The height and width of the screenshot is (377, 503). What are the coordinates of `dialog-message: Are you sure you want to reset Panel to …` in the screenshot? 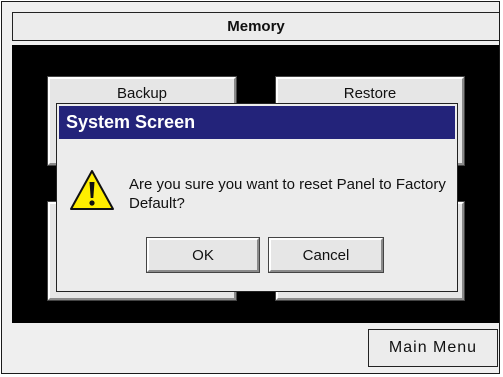 It's located at (287, 194).